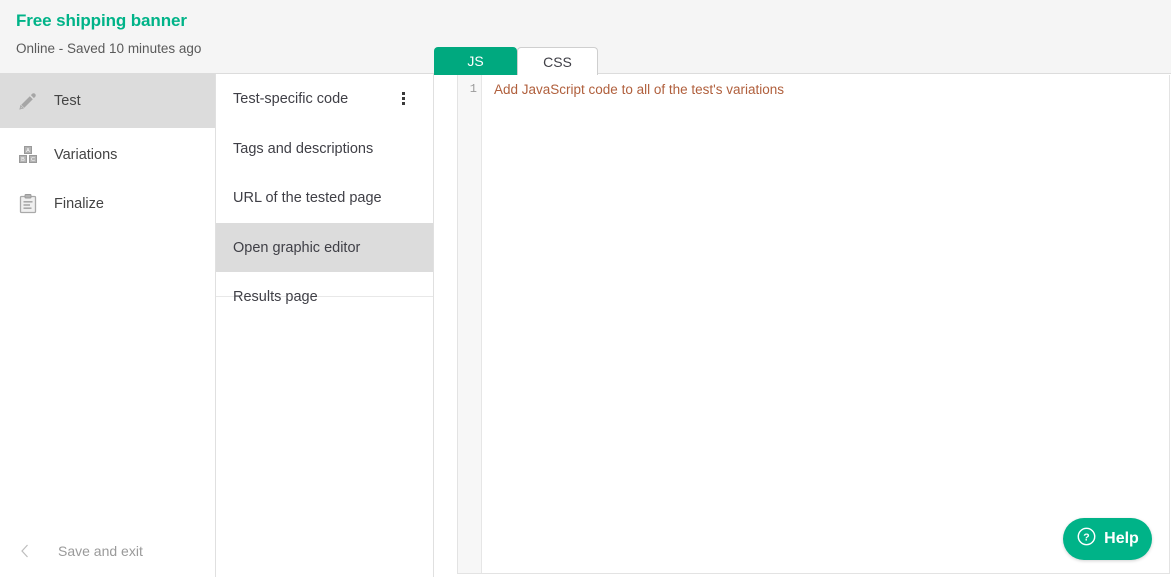  I want to click on line-number: 1, so click(473, 89).